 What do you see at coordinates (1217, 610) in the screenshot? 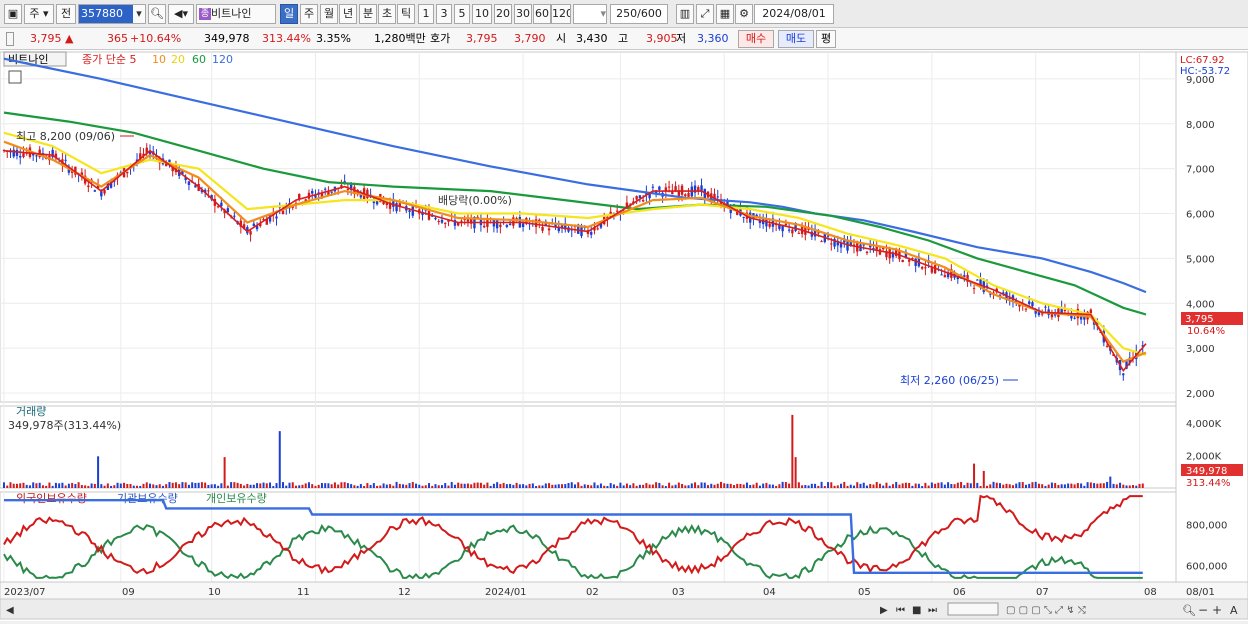
I see `plus-icon: +` at bounding box center [1217, 610].